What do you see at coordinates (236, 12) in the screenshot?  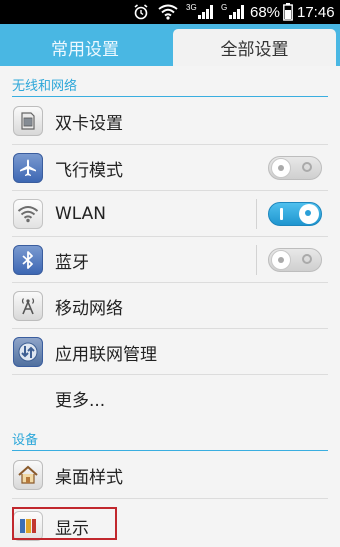 I see `signal-icon-sim2` at bounding box center [236, 12].